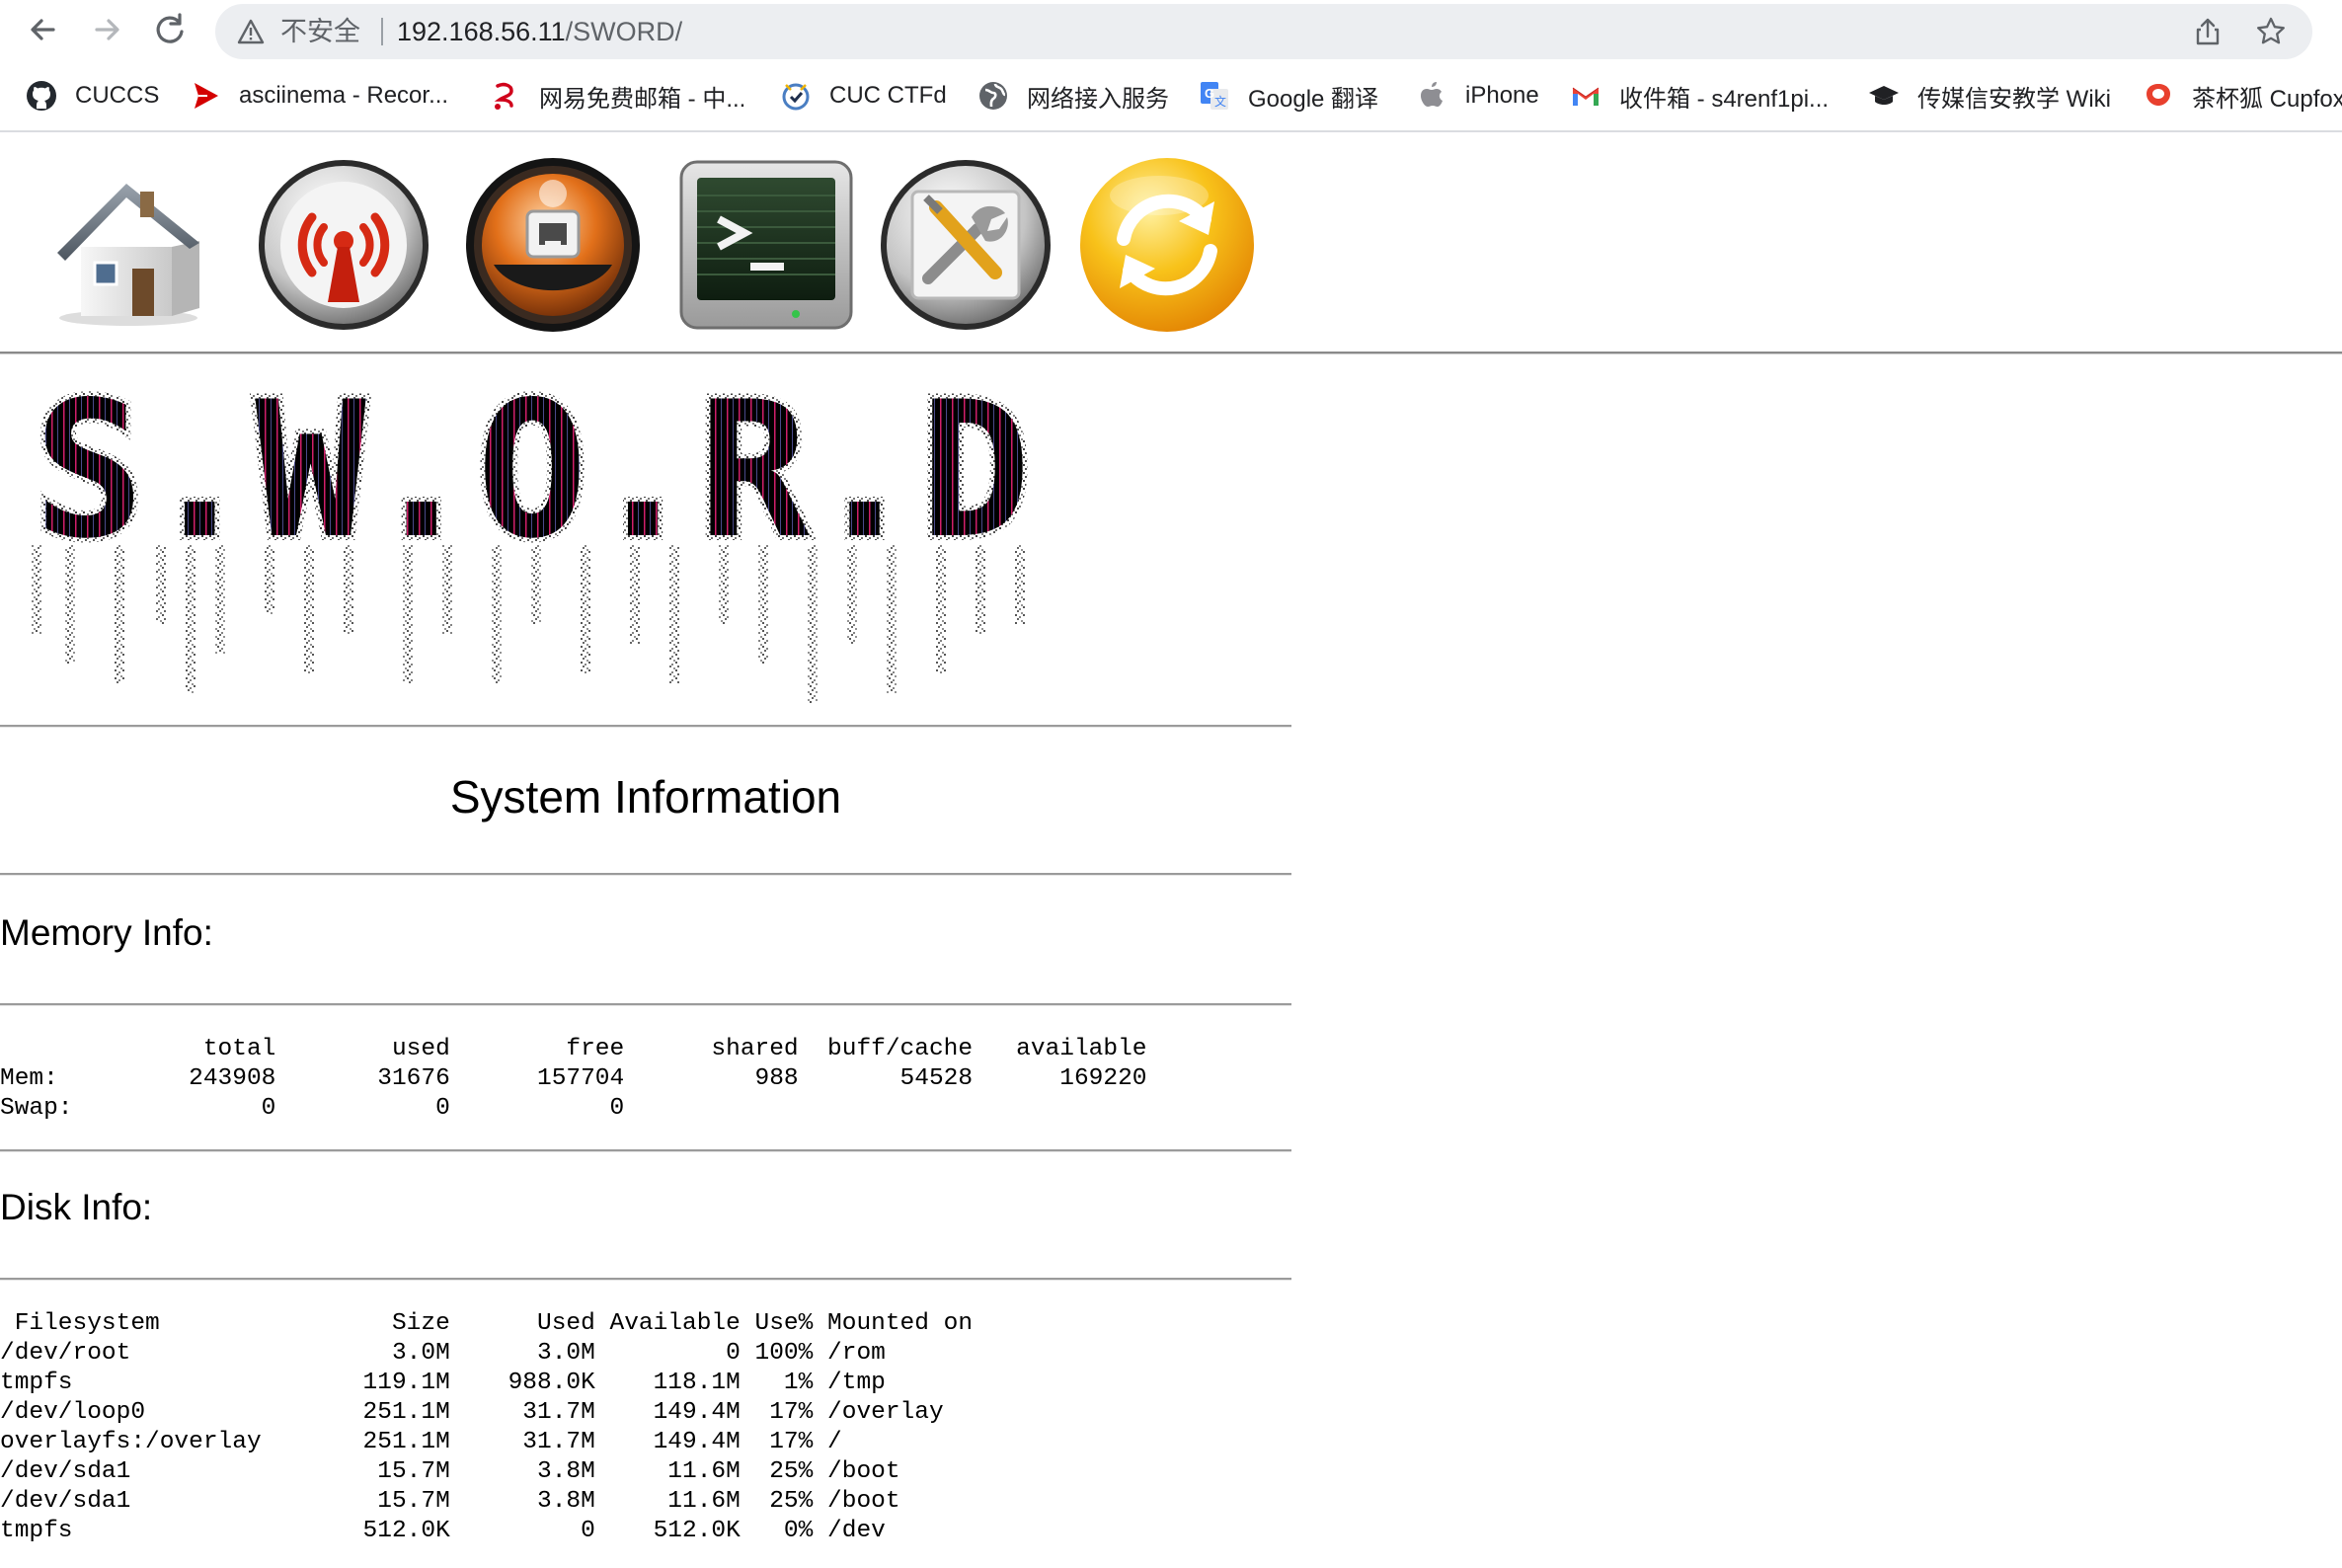  I want to click on reload-icon, so click(170, 28).